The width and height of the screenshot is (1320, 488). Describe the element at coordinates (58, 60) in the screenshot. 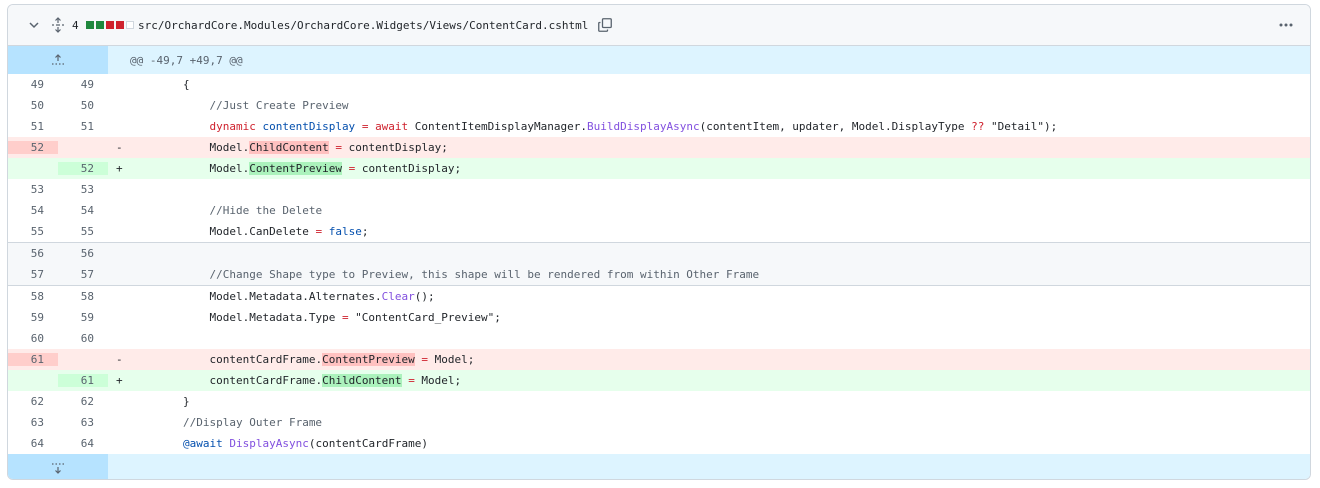

I see `expand-up-icon` at that location.